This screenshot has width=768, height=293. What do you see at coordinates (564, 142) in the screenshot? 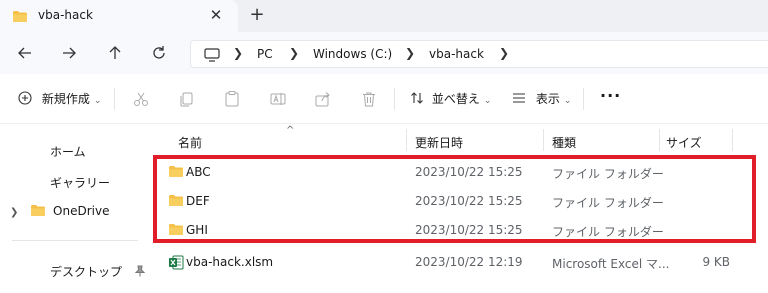
I see `column-header-type: 種類` at bounding box center [564, 142].